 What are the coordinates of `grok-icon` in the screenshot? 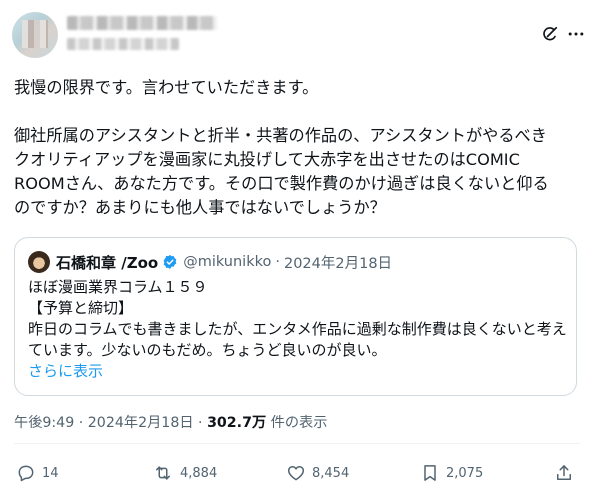 It's located at (550, 34).